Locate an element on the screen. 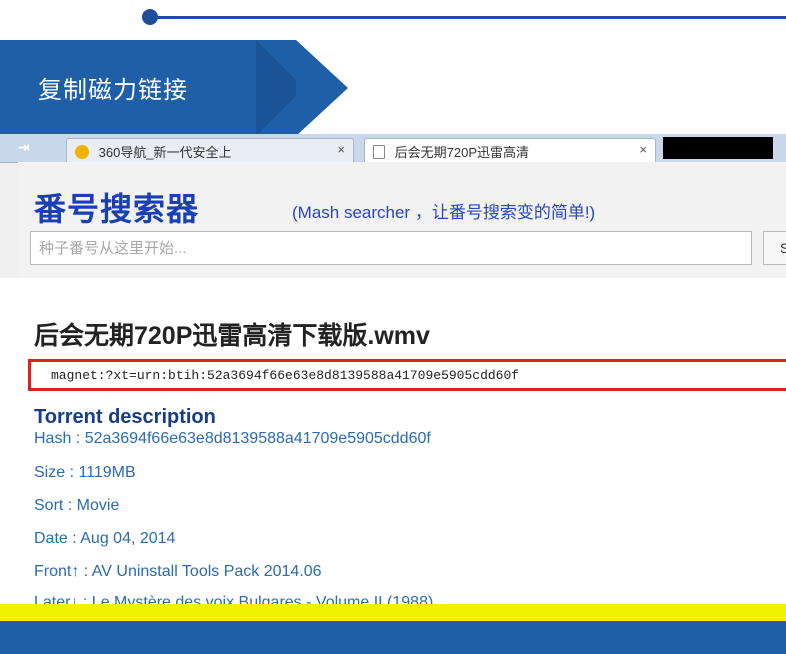 This screenshot has height=654, width=786. site-subtitle: (Mash searcher ，让番号搜索变的简单!) is located at coordinates (444, 212).